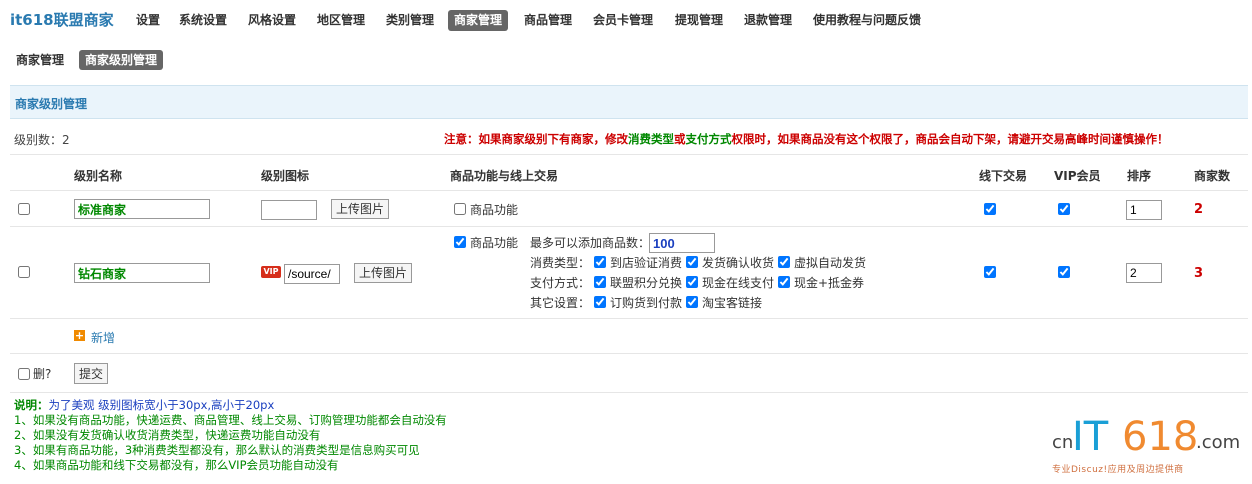 This screenshot has height=484, width=1252. Describe the element at coordinates (148, 20) in the screenshot. I see `nav-settings: 设置` at that location.